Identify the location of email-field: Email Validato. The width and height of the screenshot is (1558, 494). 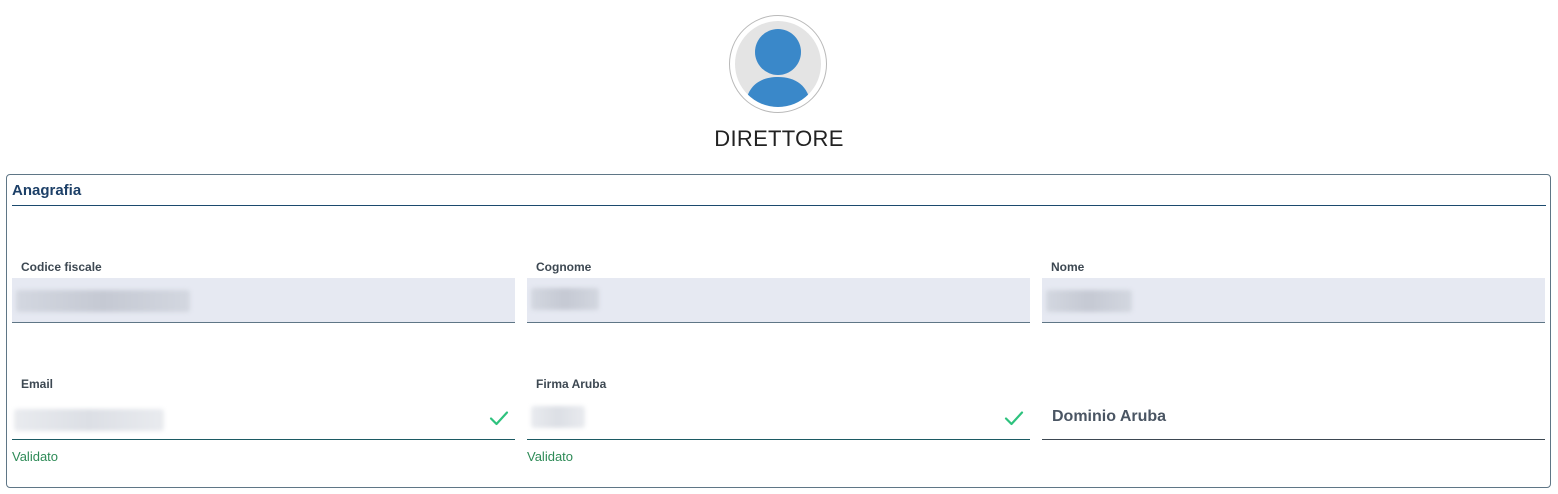
(263, 421).